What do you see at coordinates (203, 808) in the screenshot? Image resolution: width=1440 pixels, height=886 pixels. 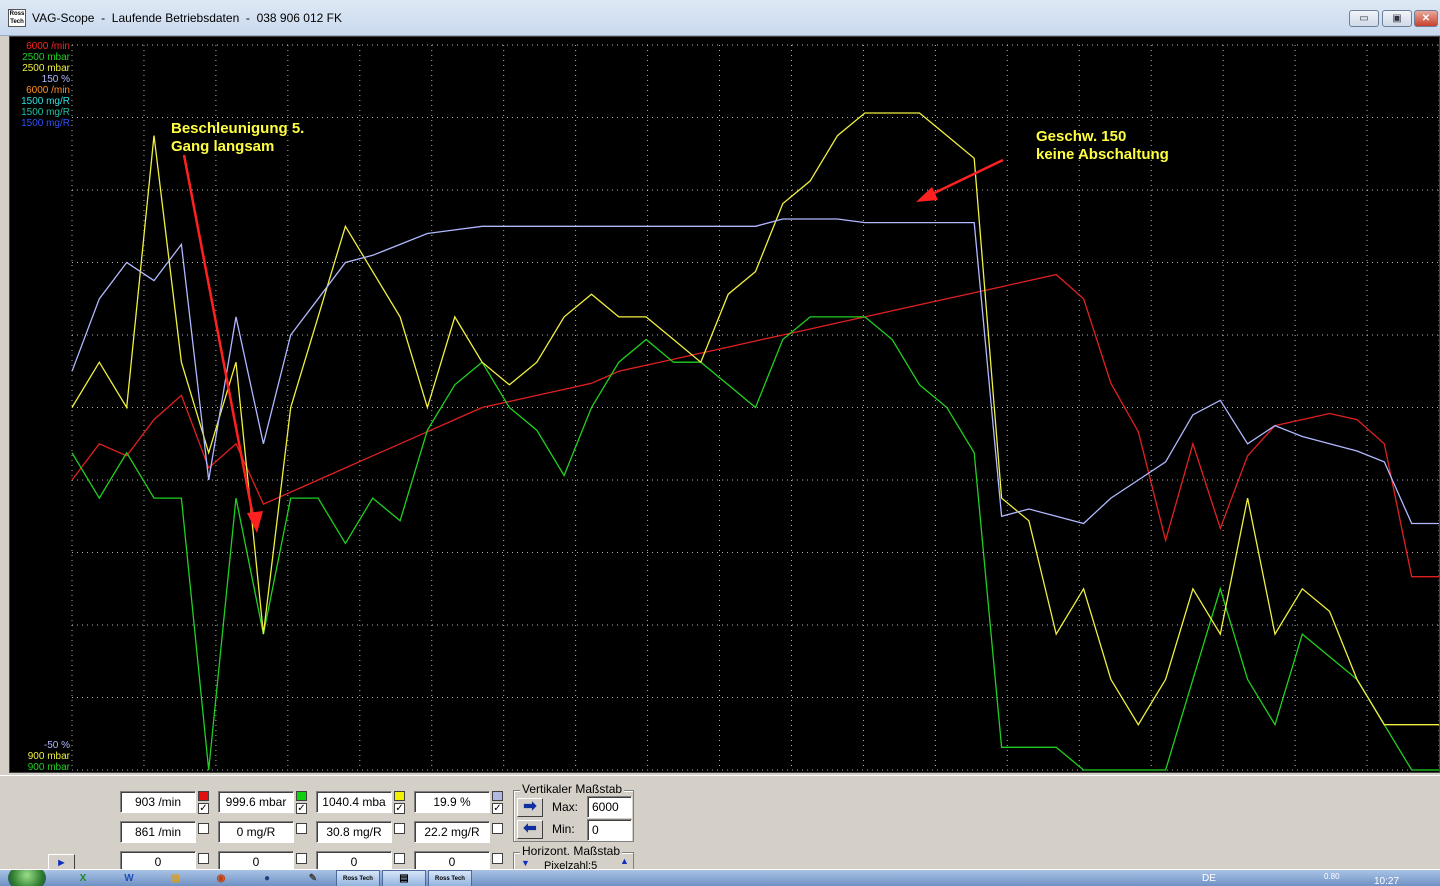 I see `checkbox-ch1-row1: ✓` at bounding box center [203, 808].